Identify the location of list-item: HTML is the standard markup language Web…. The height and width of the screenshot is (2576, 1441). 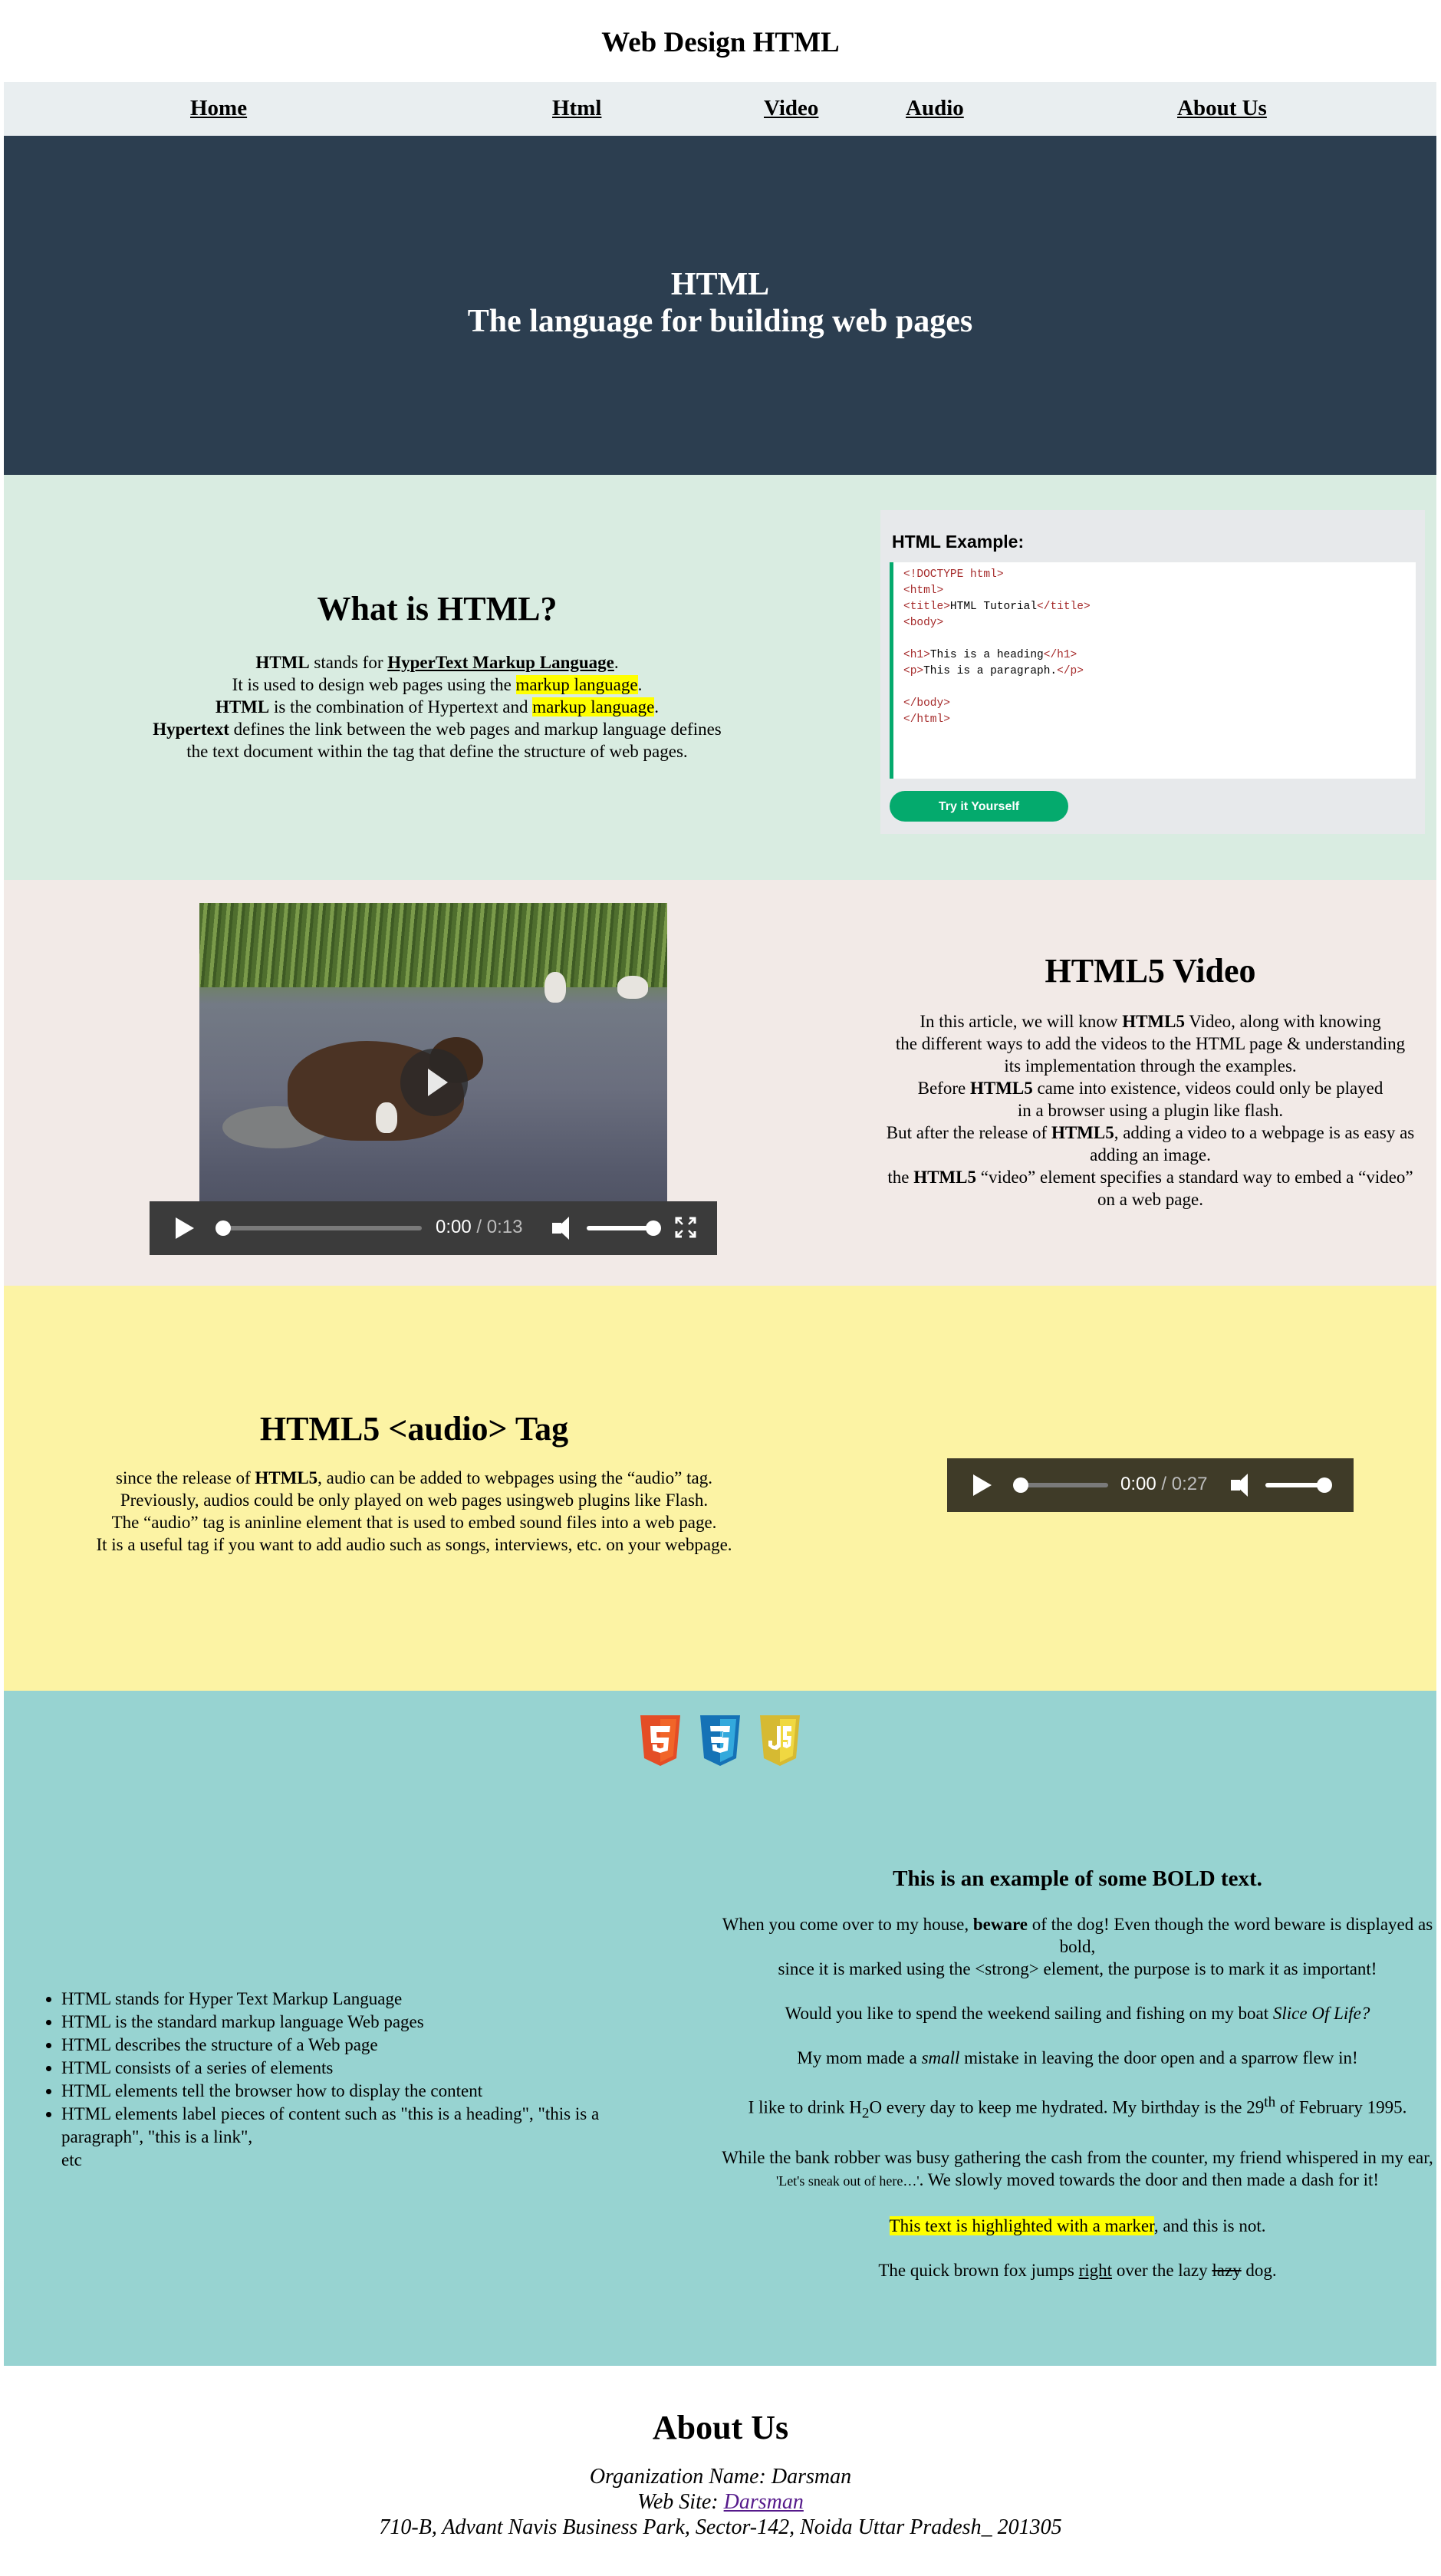
(366, 2022).